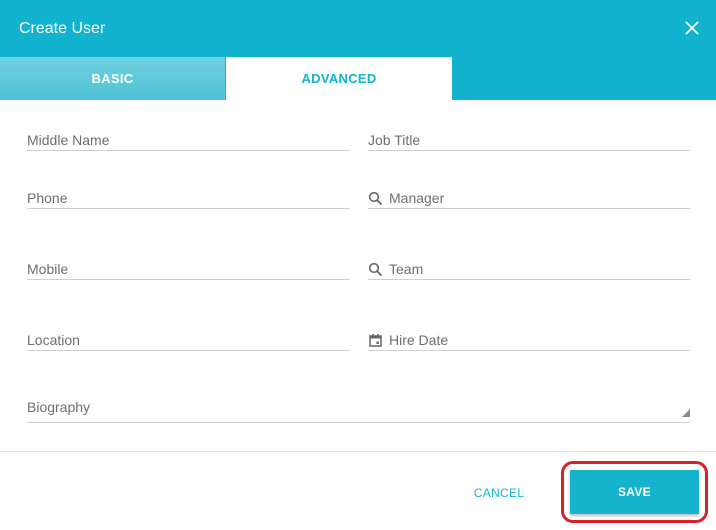 This screenshot has width=716, height=530. What do you see at coordinates (358, 451) in the screenshot?
I see `footer-divider` at bounding box center [358, 451].